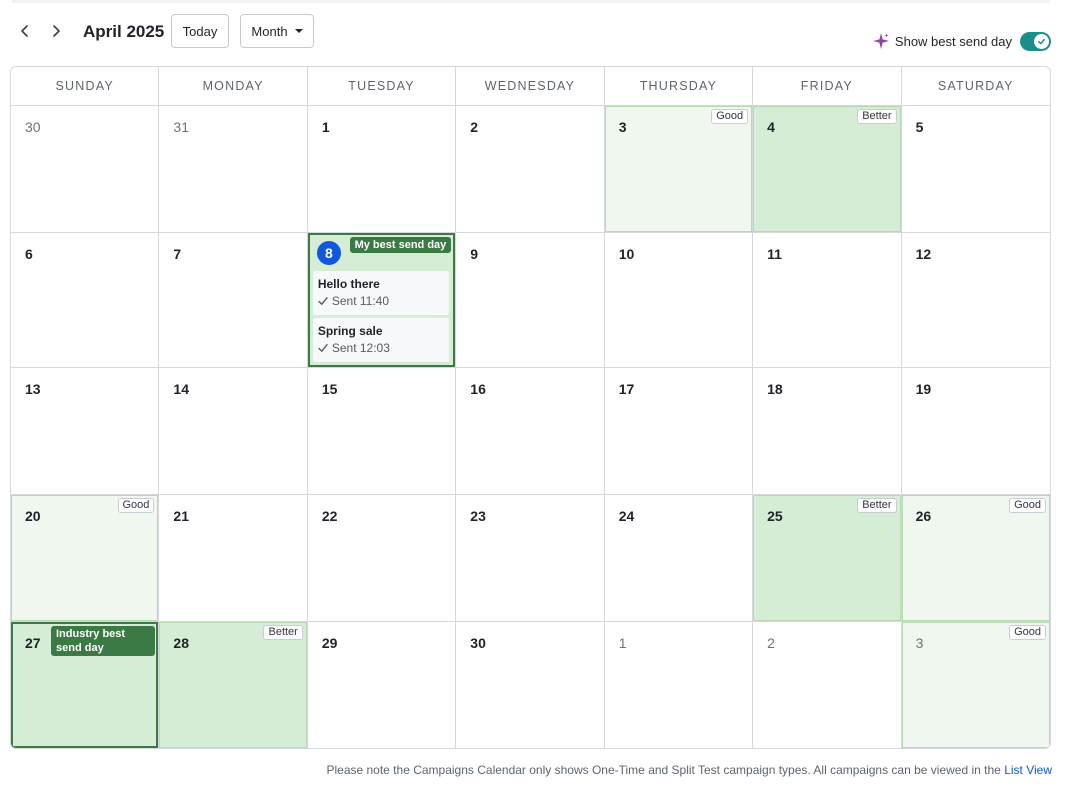 The width and height of the screenshot is (1065, 795). Describe the element at coordinates (626, 254) in the screenshot. I see `day-number: 10` at that location.